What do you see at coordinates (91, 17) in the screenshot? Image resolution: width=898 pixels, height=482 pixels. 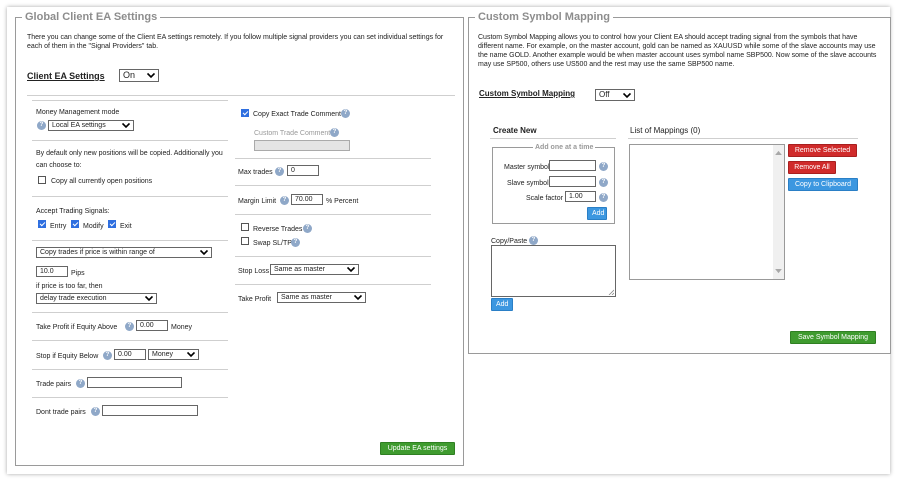 I see `global-settings-title: Global Client EA Settings` at bounding box center [91, 17].